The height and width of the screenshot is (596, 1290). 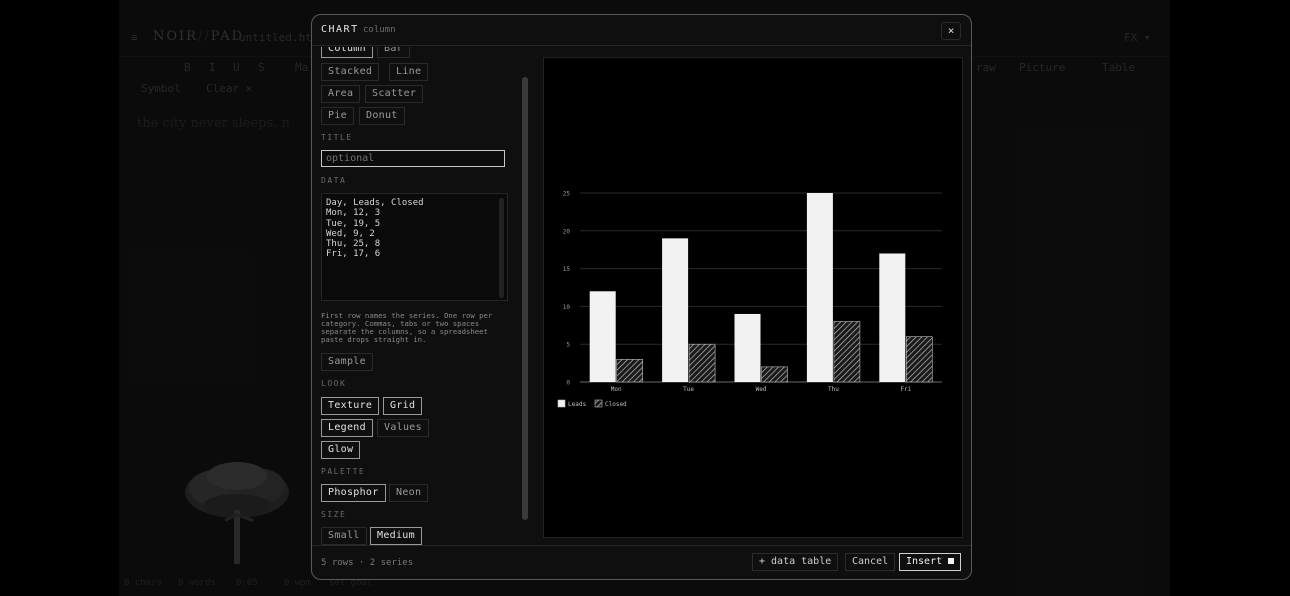 I want to click on cancel-button: Cancel, so click(x=870, y=562).